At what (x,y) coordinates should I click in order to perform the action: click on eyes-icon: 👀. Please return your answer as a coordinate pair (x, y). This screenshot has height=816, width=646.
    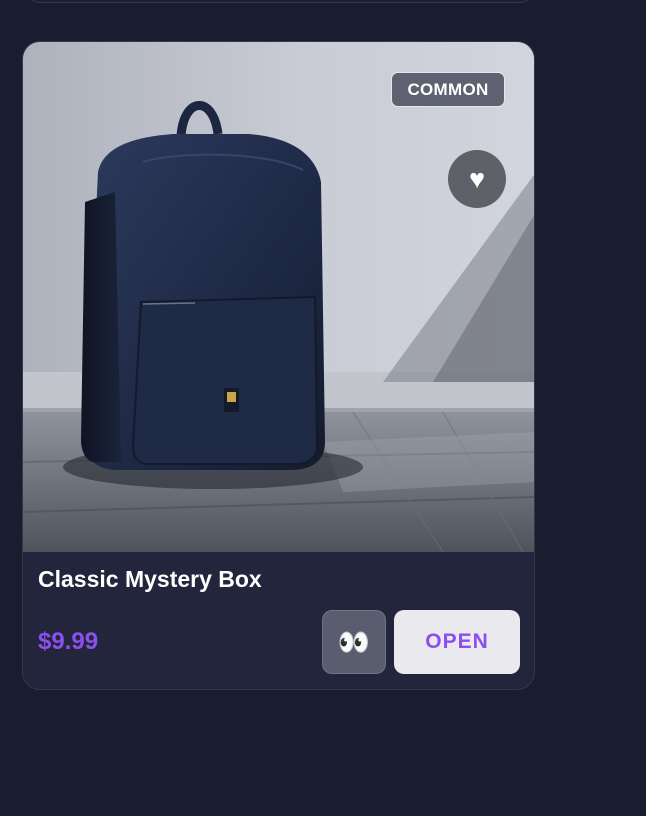
    Looking at the image, I should click on (354, 641).